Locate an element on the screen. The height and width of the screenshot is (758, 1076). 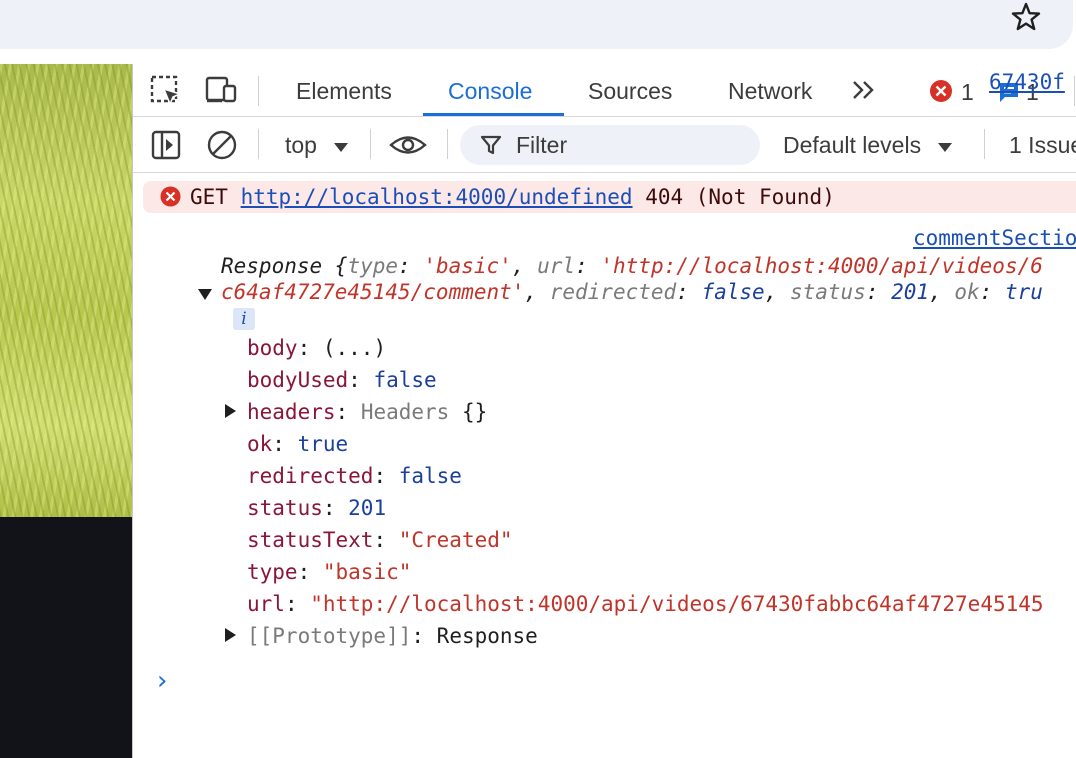
summary-key: status is located at coordinates (827, 292).